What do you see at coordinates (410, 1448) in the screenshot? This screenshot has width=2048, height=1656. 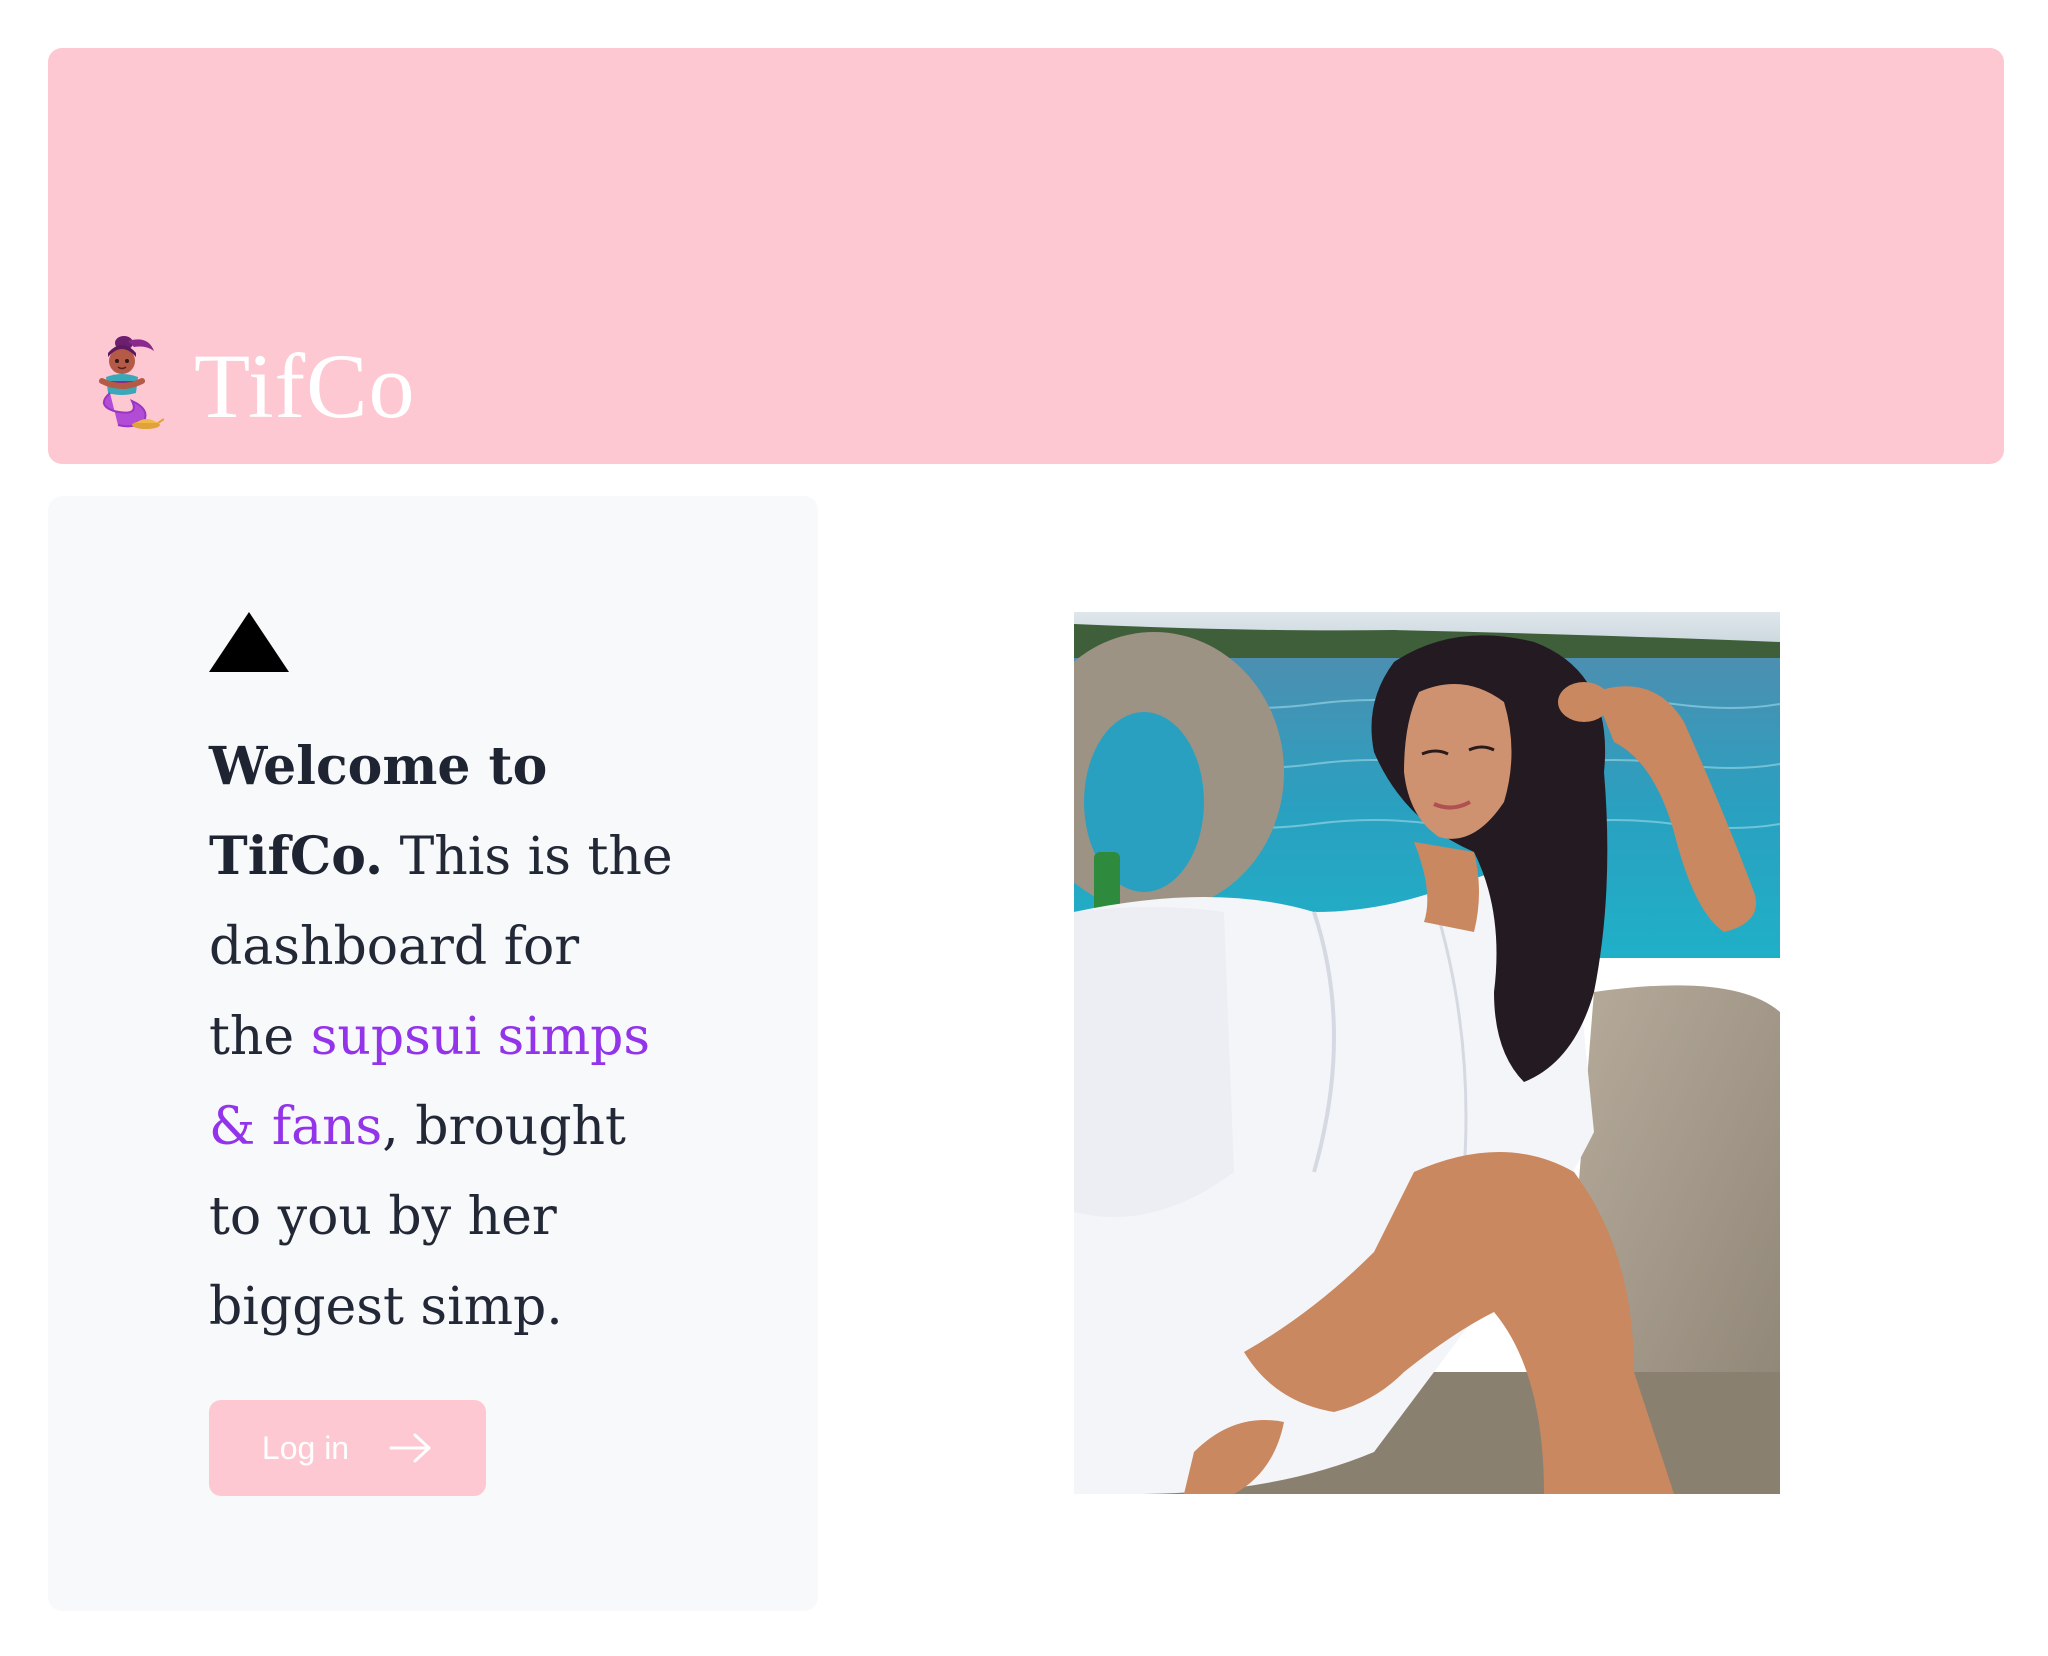 I see `arrow-right-icon` at bounding box center [410, 1448].